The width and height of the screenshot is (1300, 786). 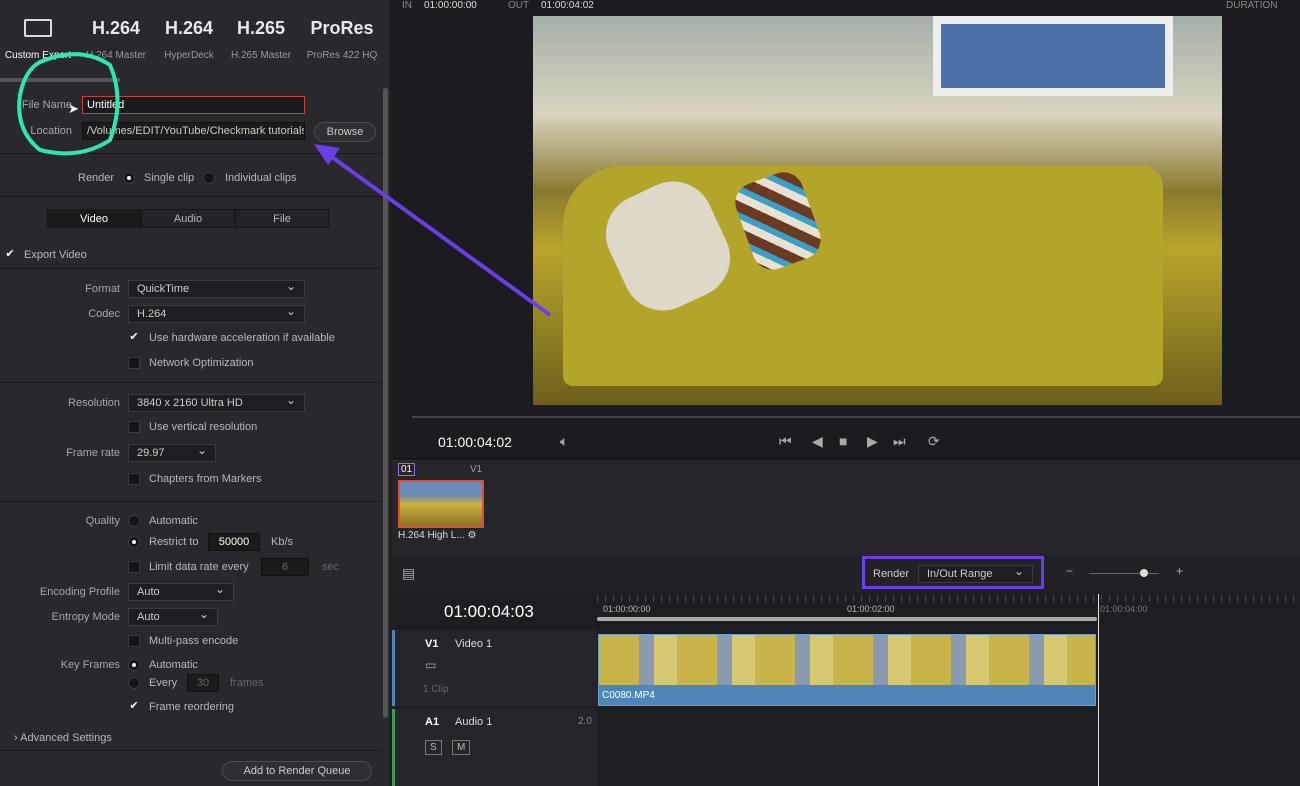 I want to click on encoding-profile-label: Encoding Profile, so click(x=79, y=592).